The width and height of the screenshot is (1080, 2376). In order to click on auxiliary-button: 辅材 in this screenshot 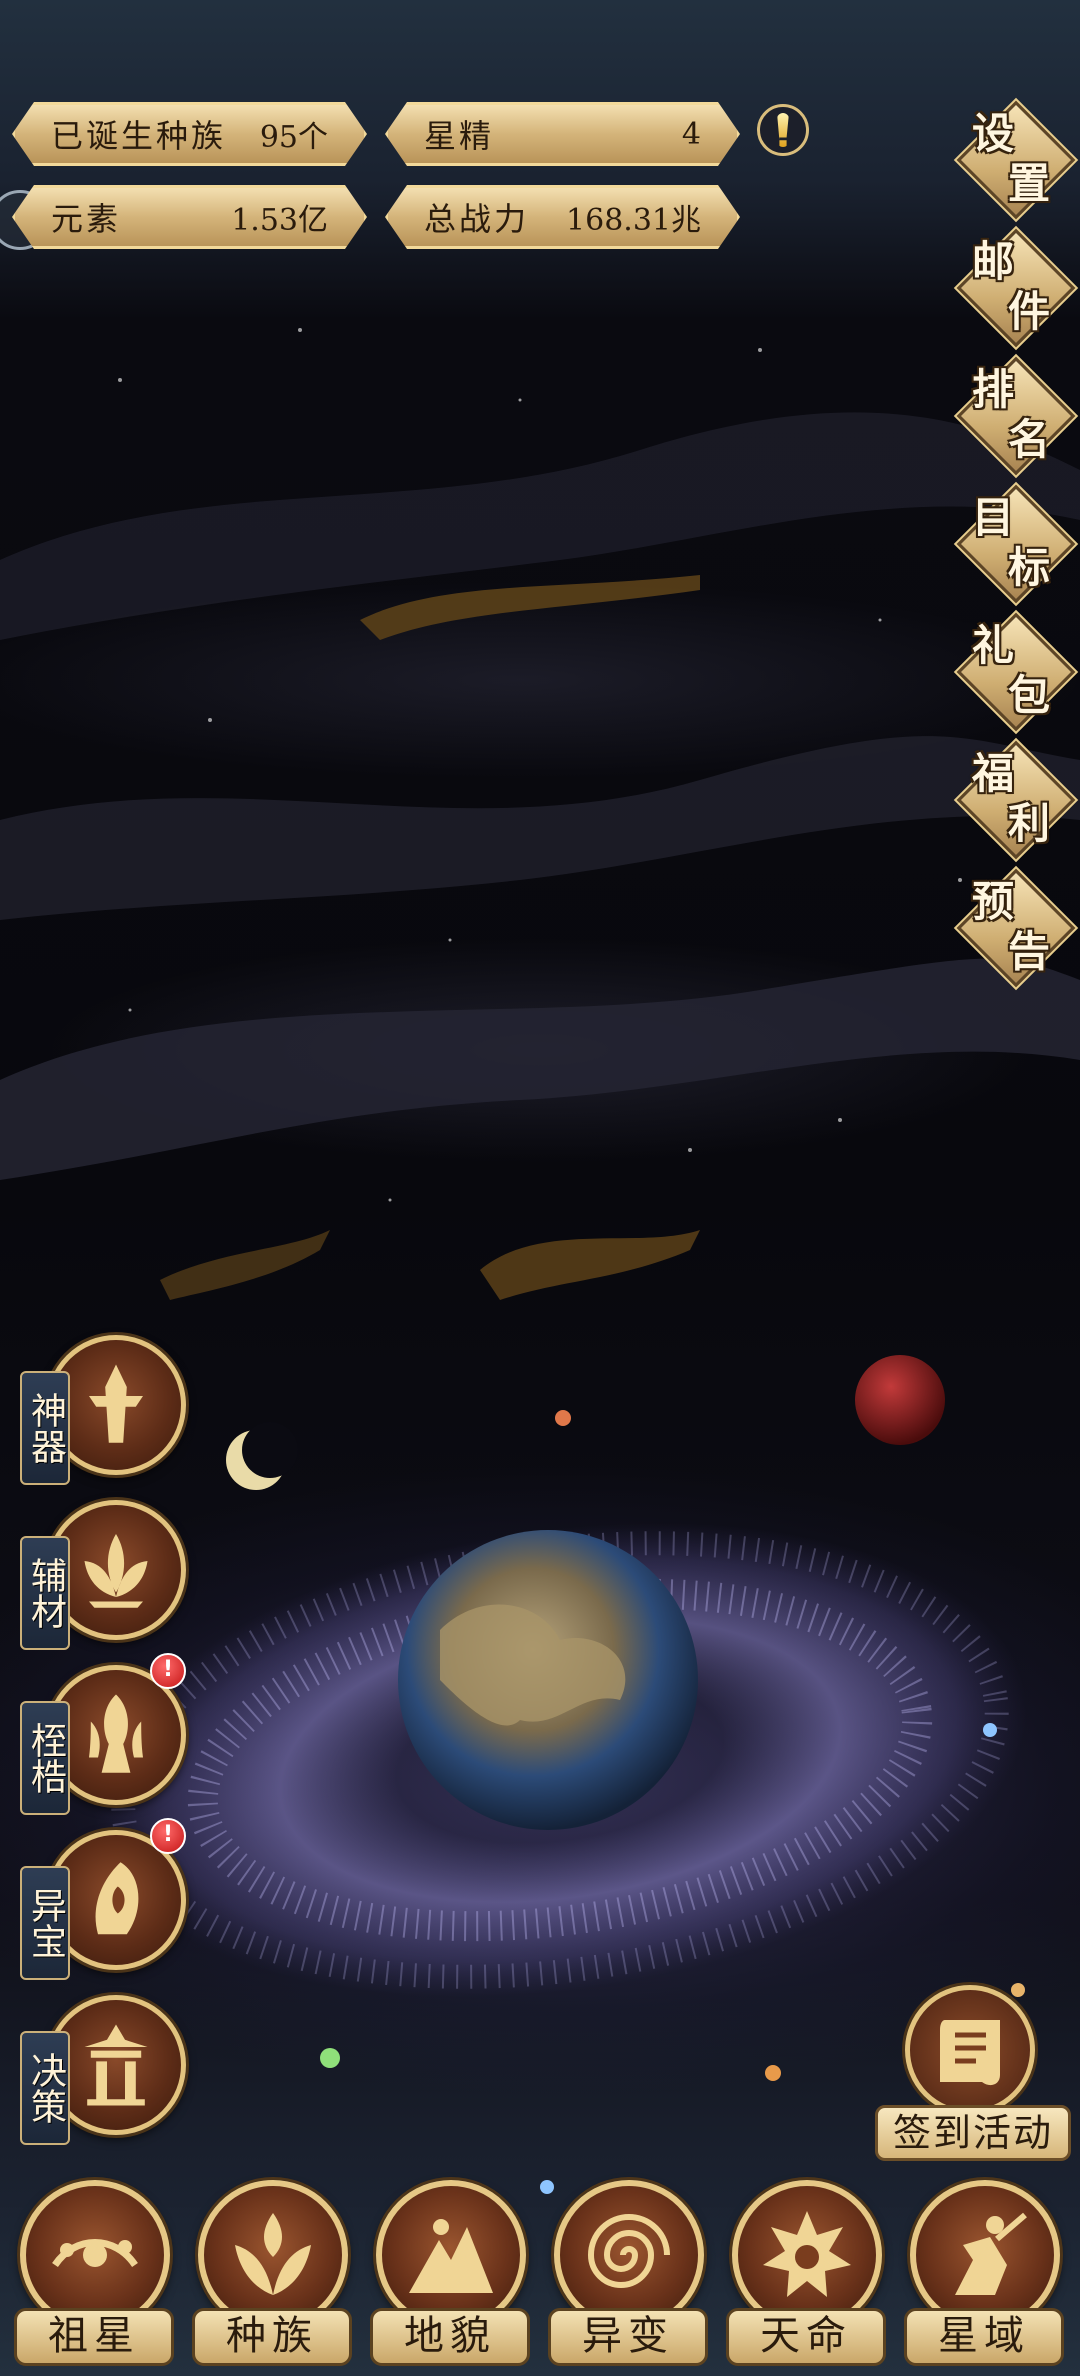, I will do `click(103, 1575)`.